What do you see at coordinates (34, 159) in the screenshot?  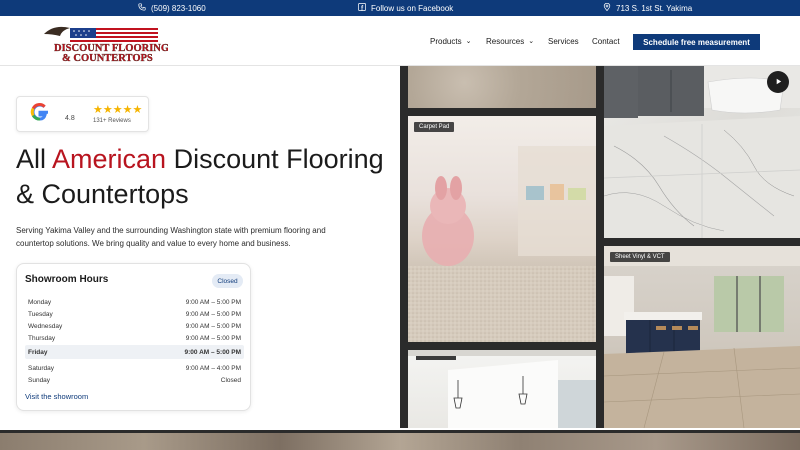 I see `title-prefix: All` at bounding box center [34, 159].